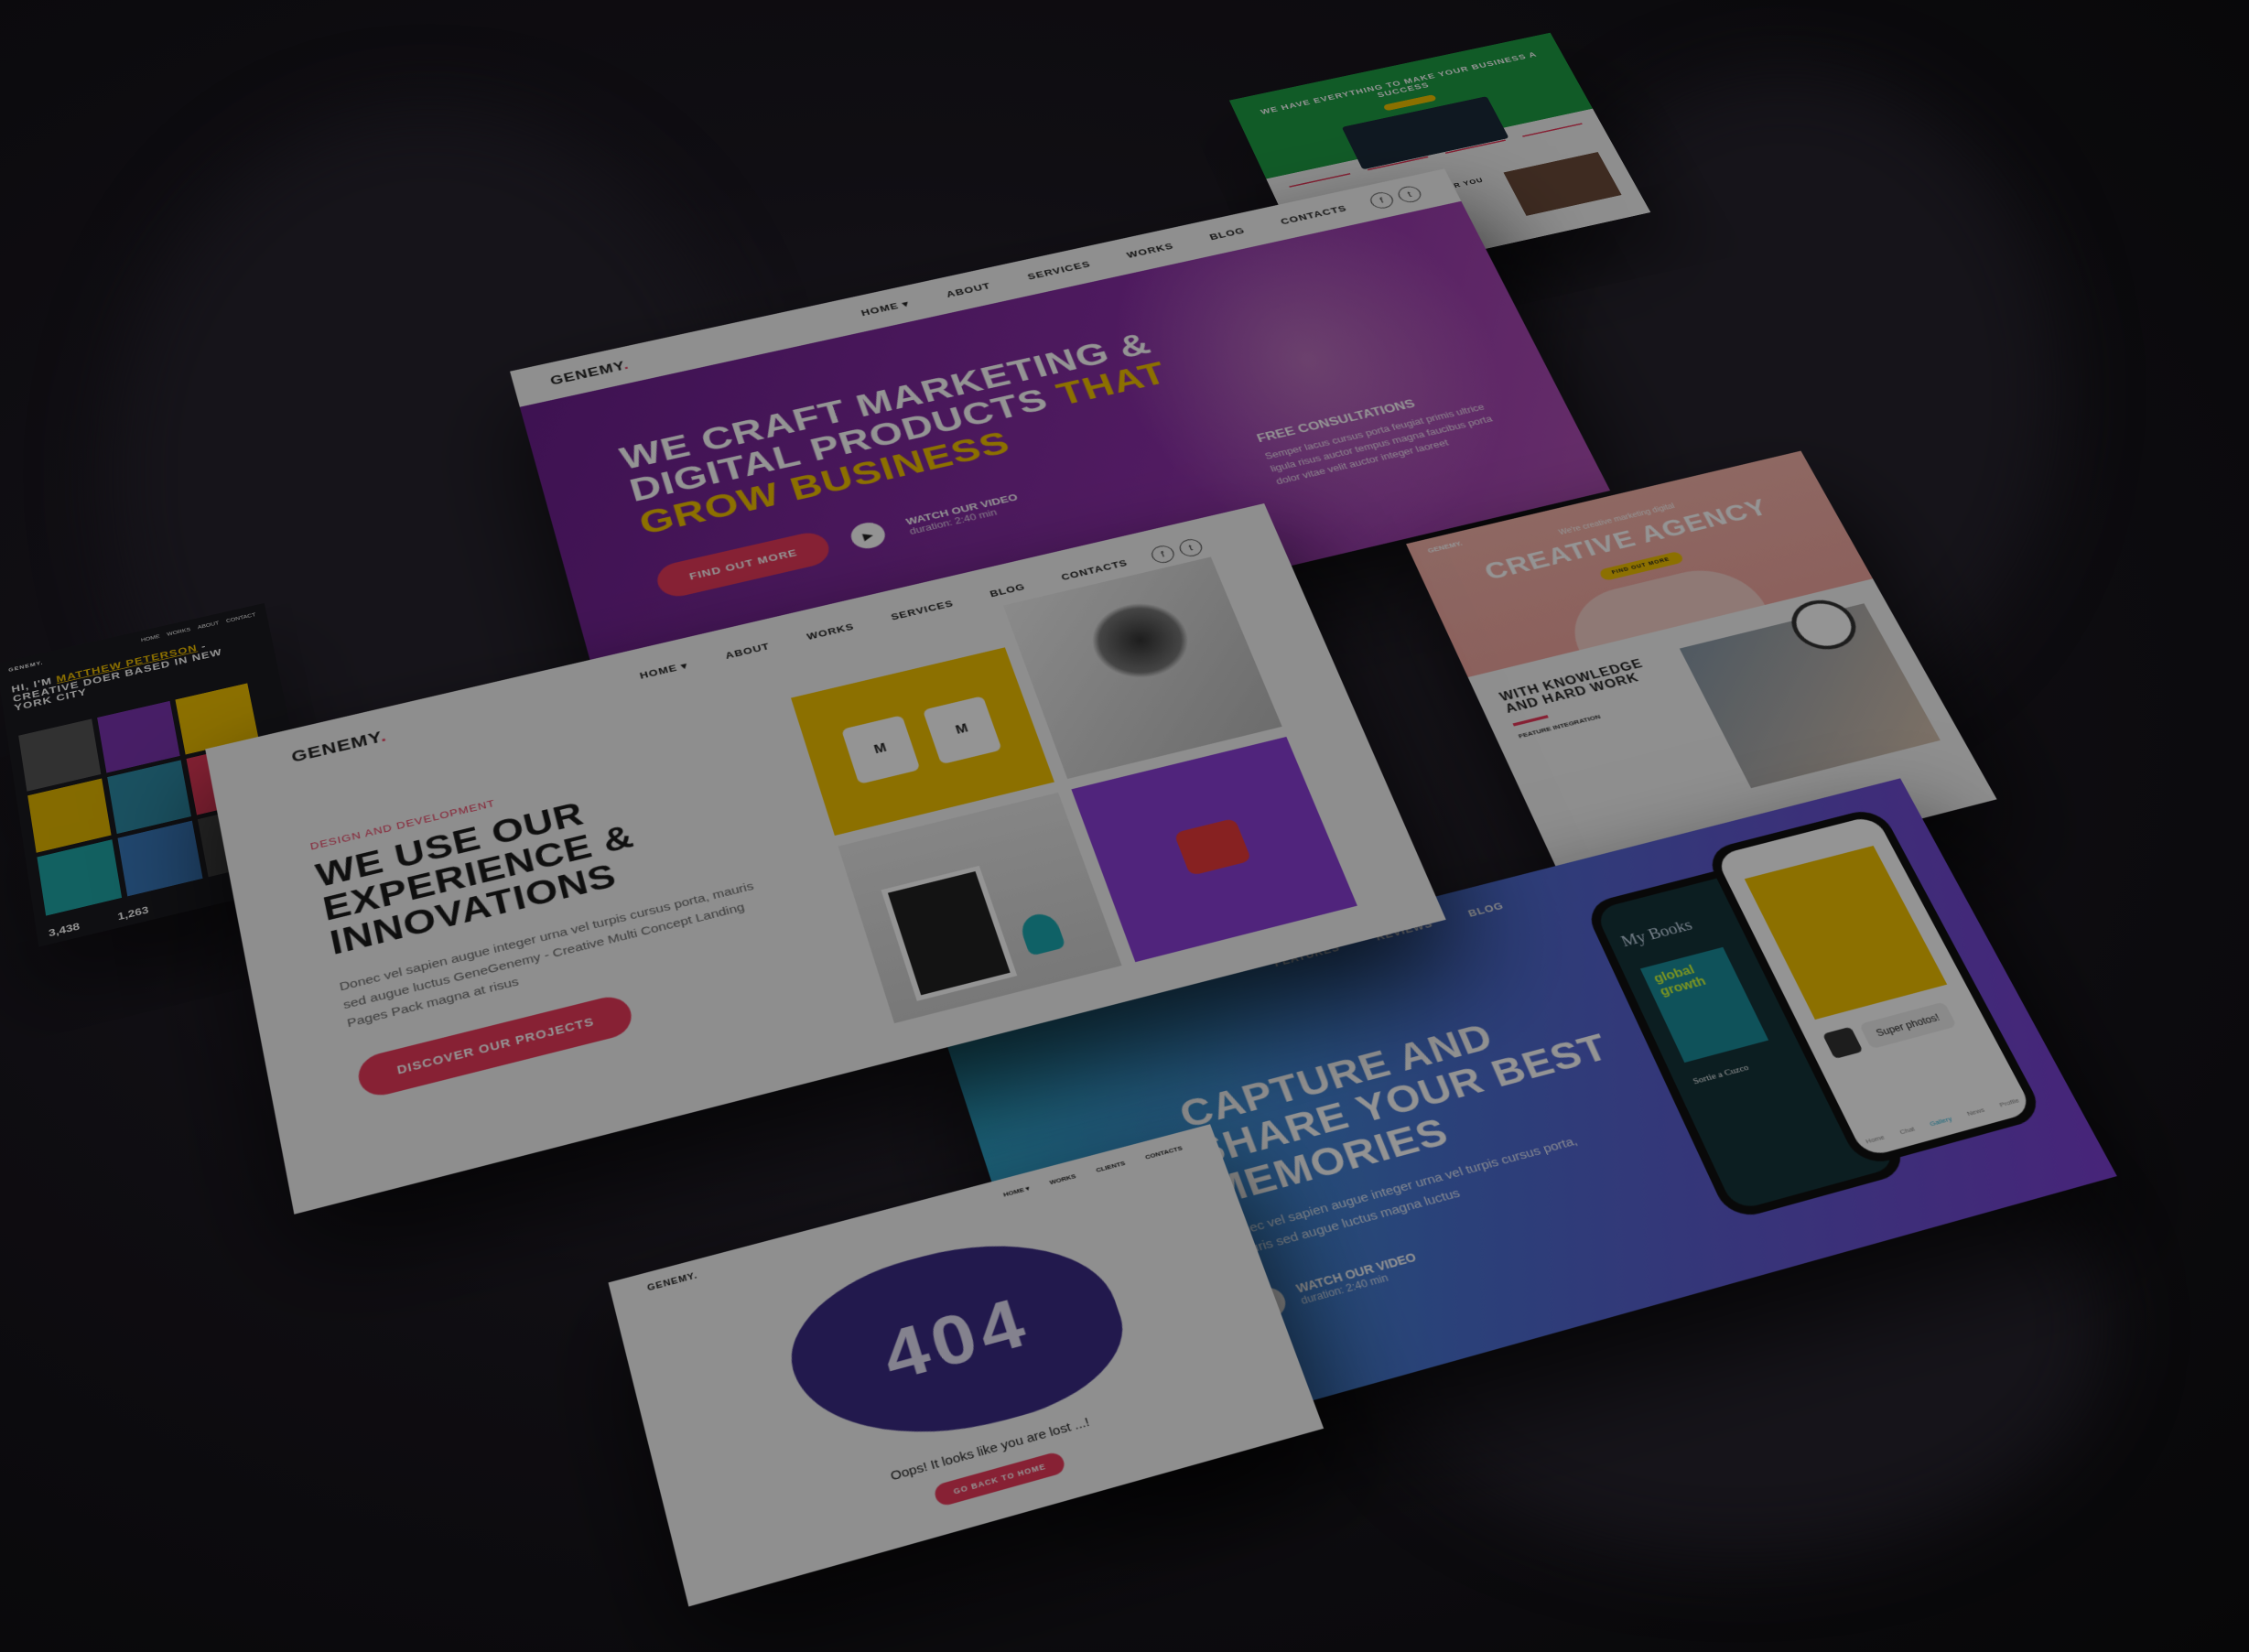  I want to click on tab-chat: Chat, so click(1907, 1130).